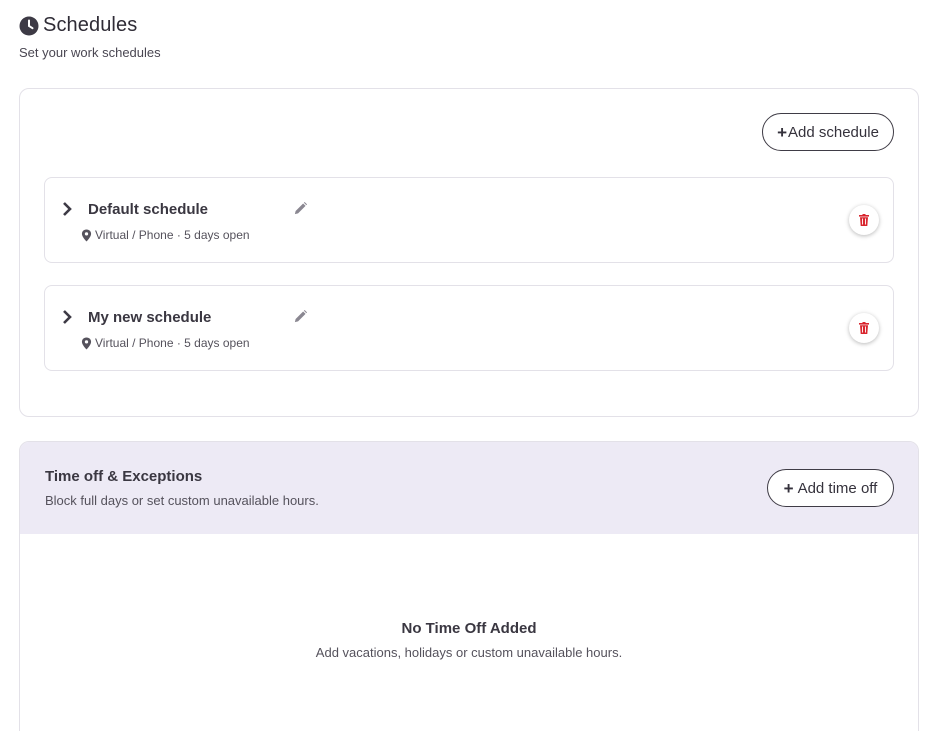 This screenshot has height=731, width=935. Describe the element at coordinates (469, 628) in the screenshot. I see `empty-state-title: No Time Off Added` at that location.